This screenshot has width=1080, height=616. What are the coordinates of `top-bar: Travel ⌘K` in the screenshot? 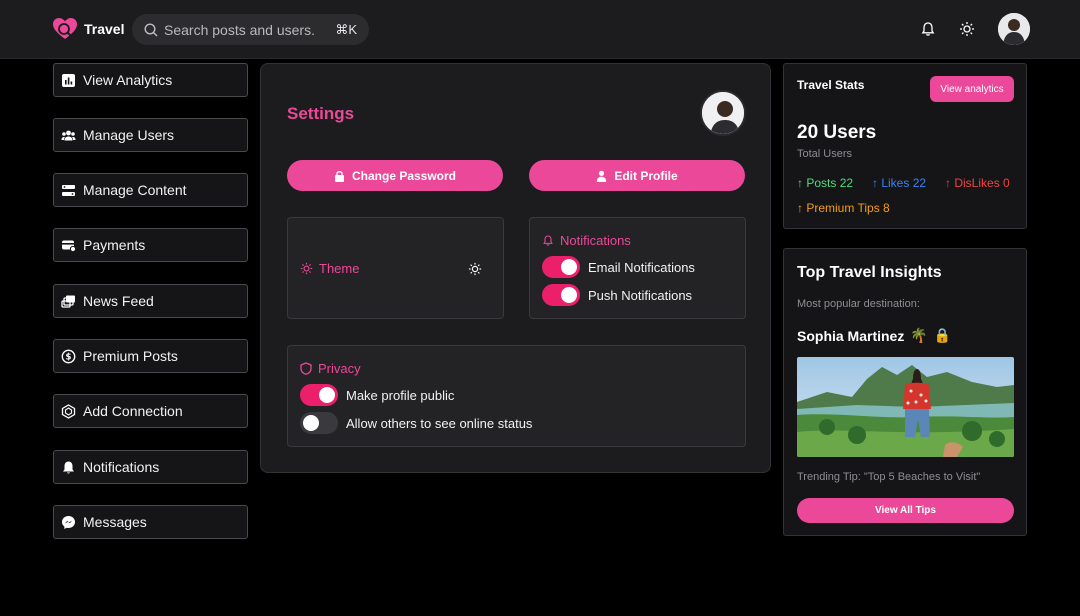 It's located at (540, 29).